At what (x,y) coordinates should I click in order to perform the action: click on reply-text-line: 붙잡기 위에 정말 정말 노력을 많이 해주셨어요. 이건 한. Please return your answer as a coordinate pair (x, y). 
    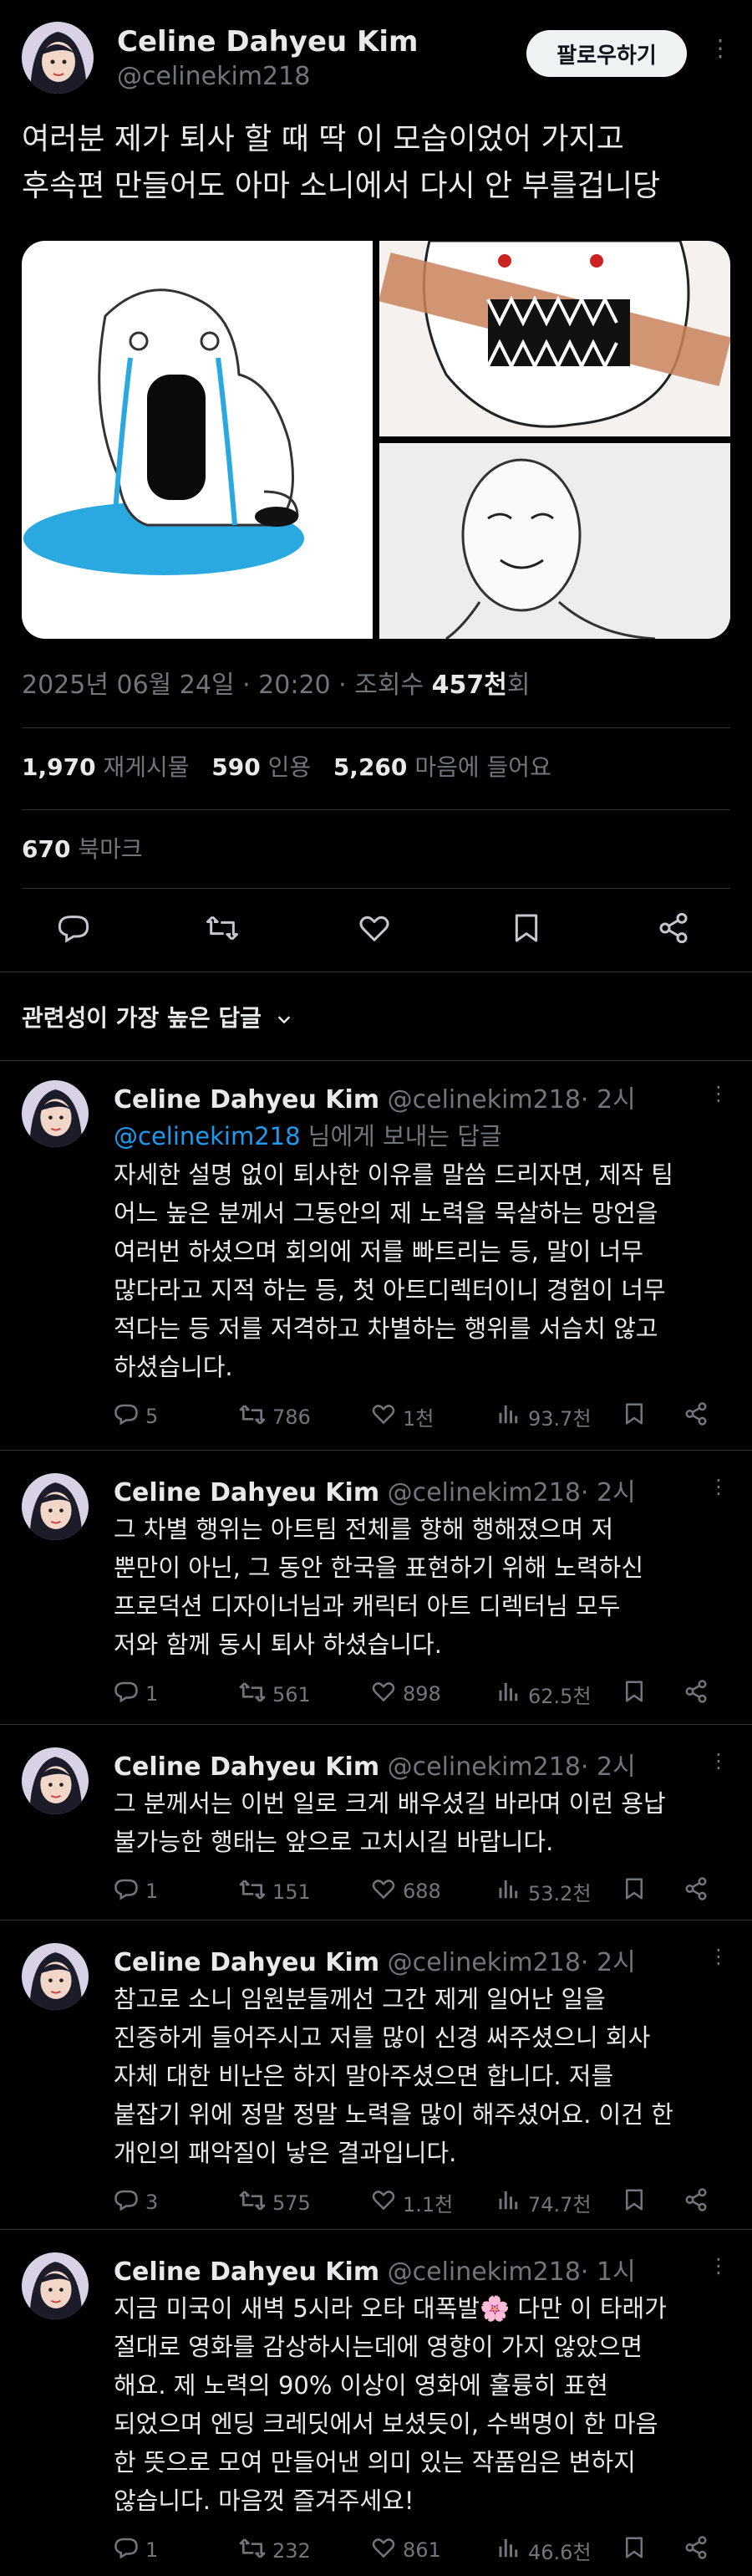
    Looking at the image, I should click on (394, 2114).